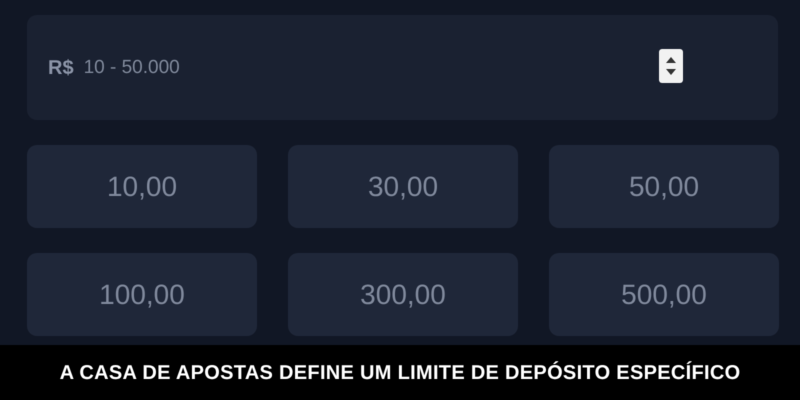 The image size is (800, 400). Describe the element at coordinates (403, 186) in the screenshot. I see `amount-button: 30,00` at that location.